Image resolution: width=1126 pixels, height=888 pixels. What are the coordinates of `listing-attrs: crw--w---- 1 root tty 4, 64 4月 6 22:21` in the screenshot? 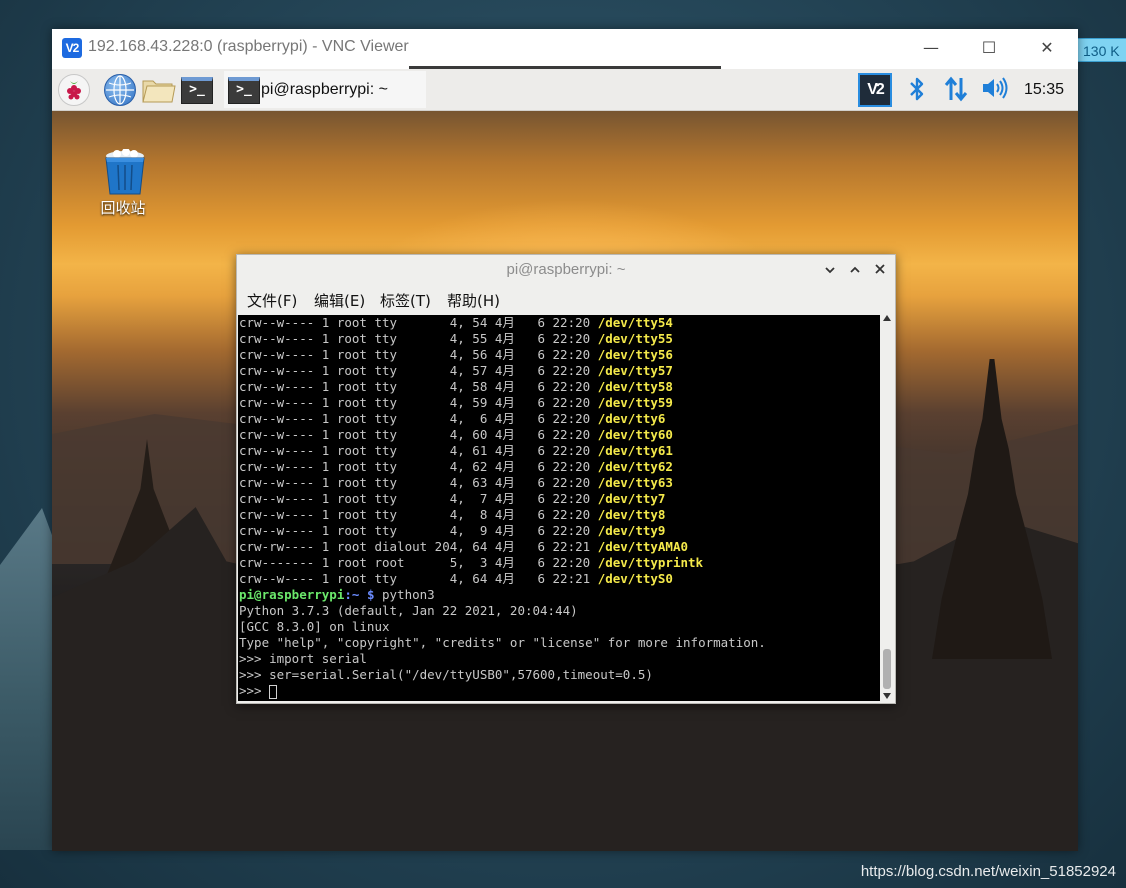 It's located at (418, 578).